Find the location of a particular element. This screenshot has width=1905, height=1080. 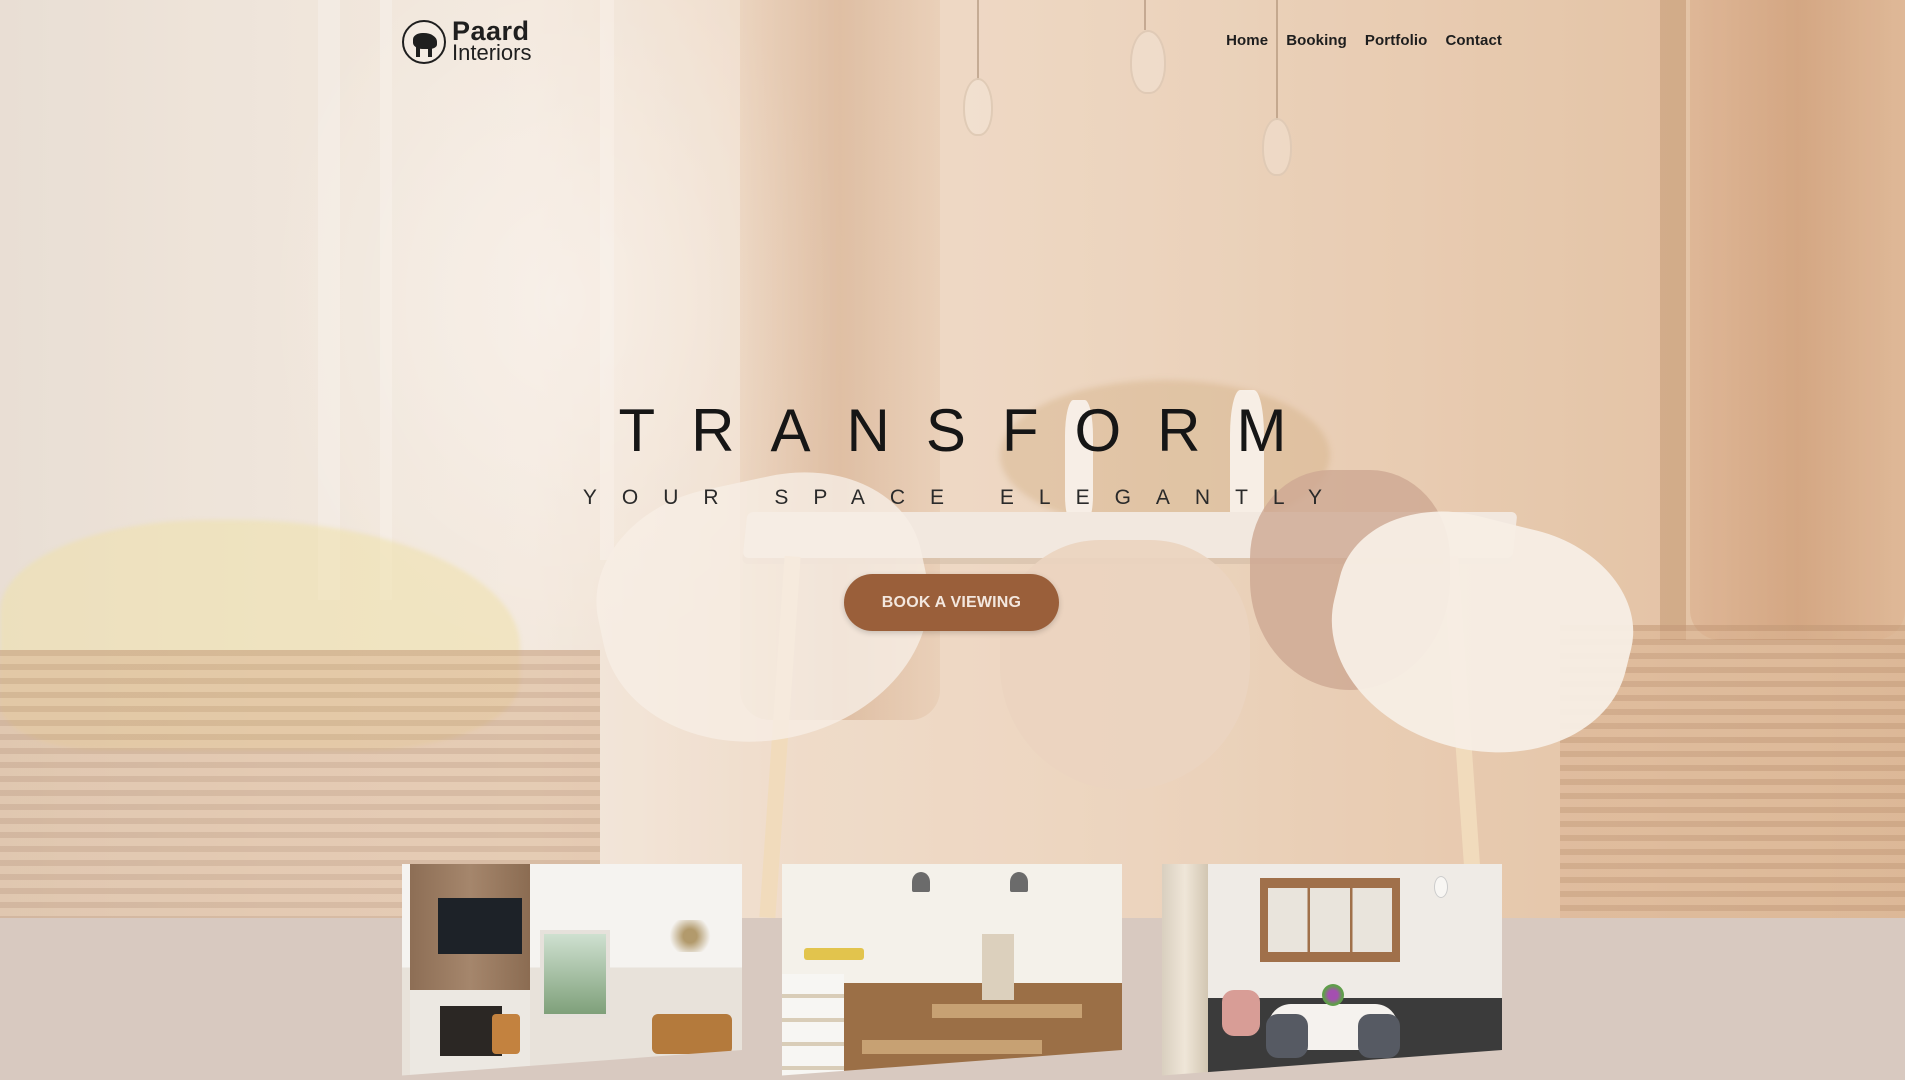

living-room-image is located at coordinates (572, 972).